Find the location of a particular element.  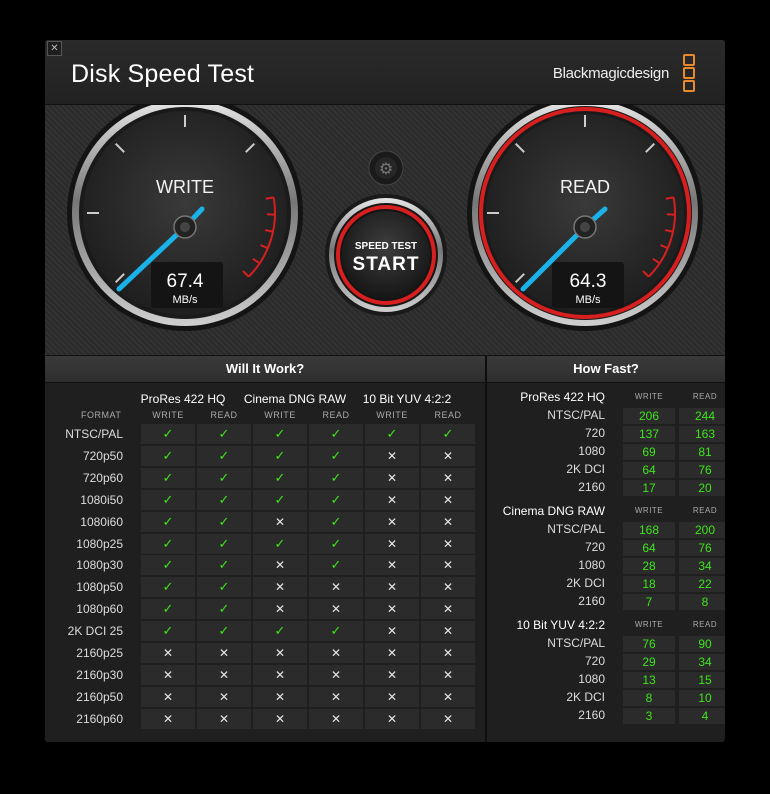

format-row-label: NTSC/PAL is located at coordinates (94, 434).